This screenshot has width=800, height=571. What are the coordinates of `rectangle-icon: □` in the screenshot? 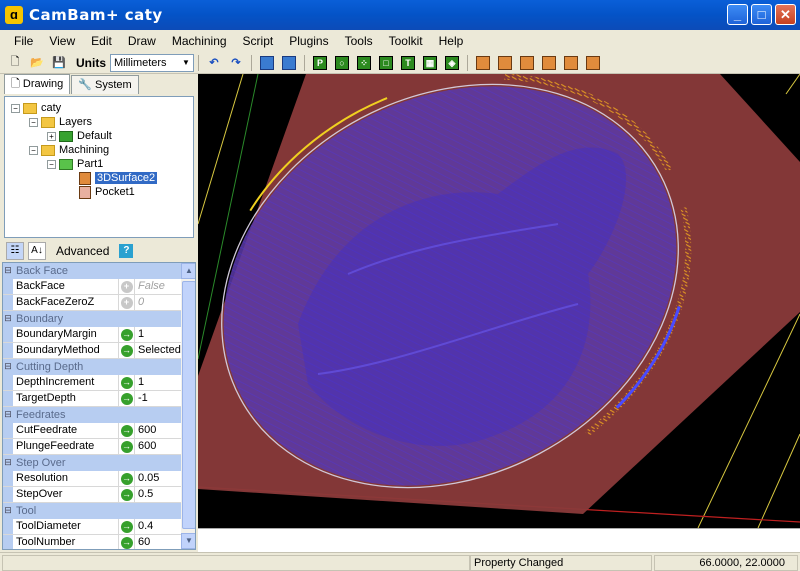 It's located at (386, 63).